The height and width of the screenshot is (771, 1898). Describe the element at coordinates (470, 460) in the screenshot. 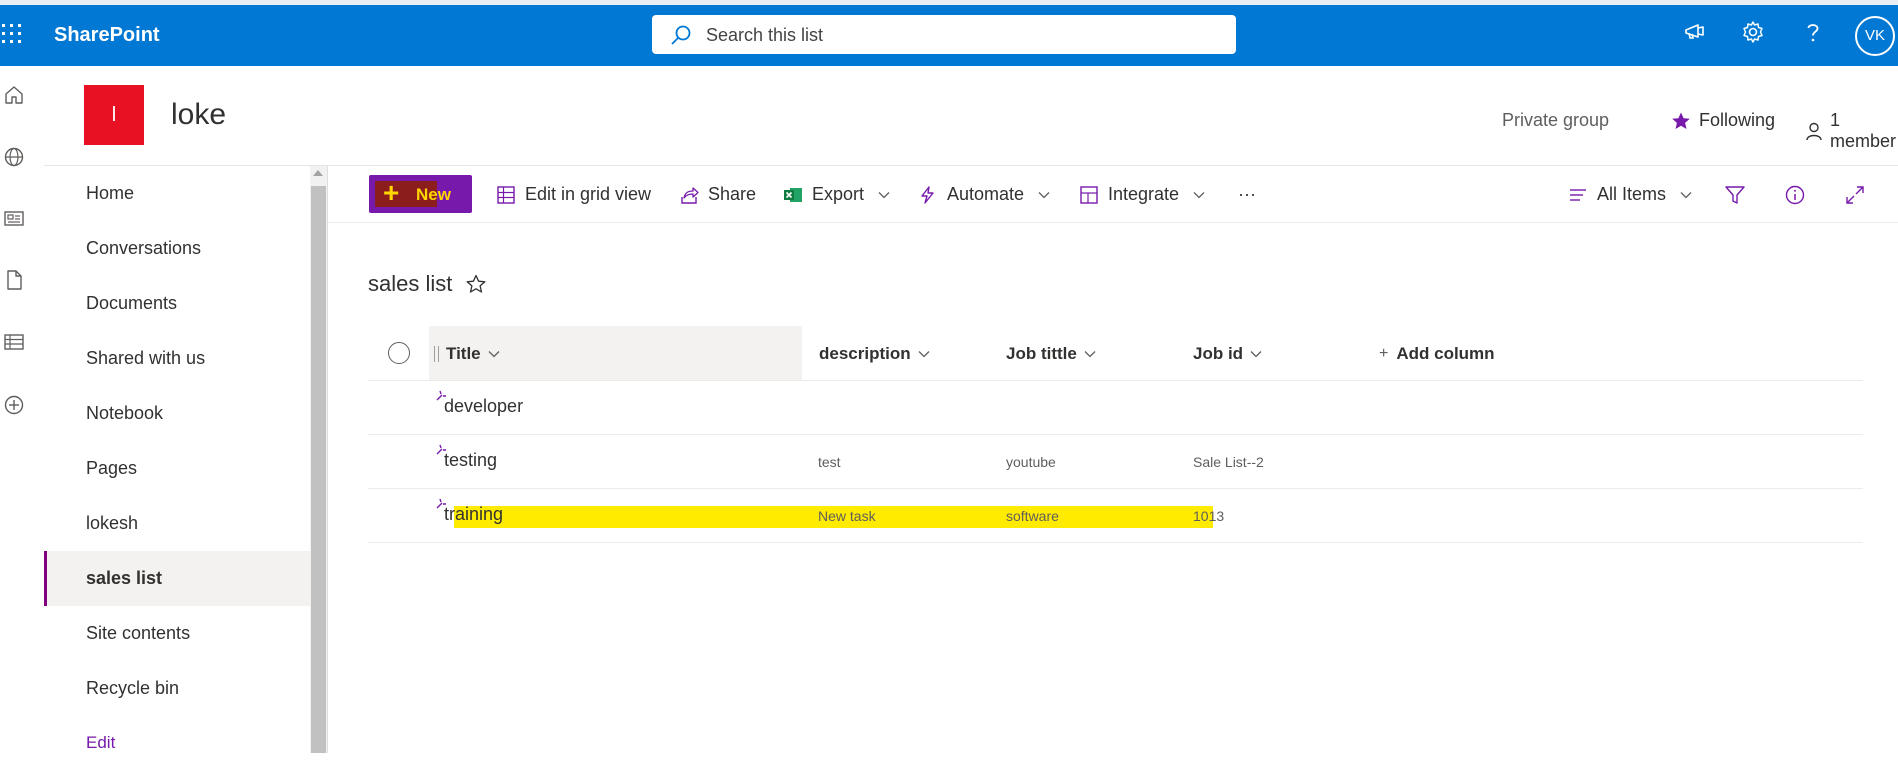

I see `cell-title: testing` at that location.